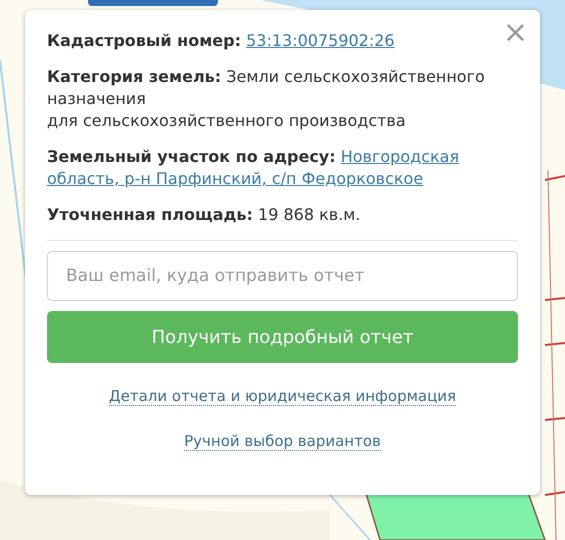  I want to click on info-link: Детали отчета и юридическая информация, so click(282, 396).